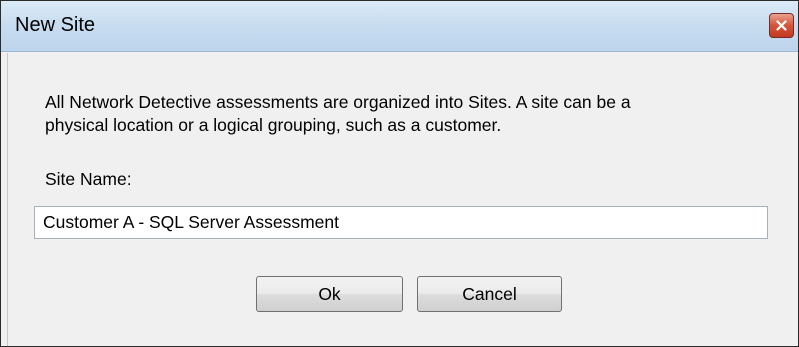 The height and width of the screenshot is (347, 799). I want to click on close-button, so click(781, 25).